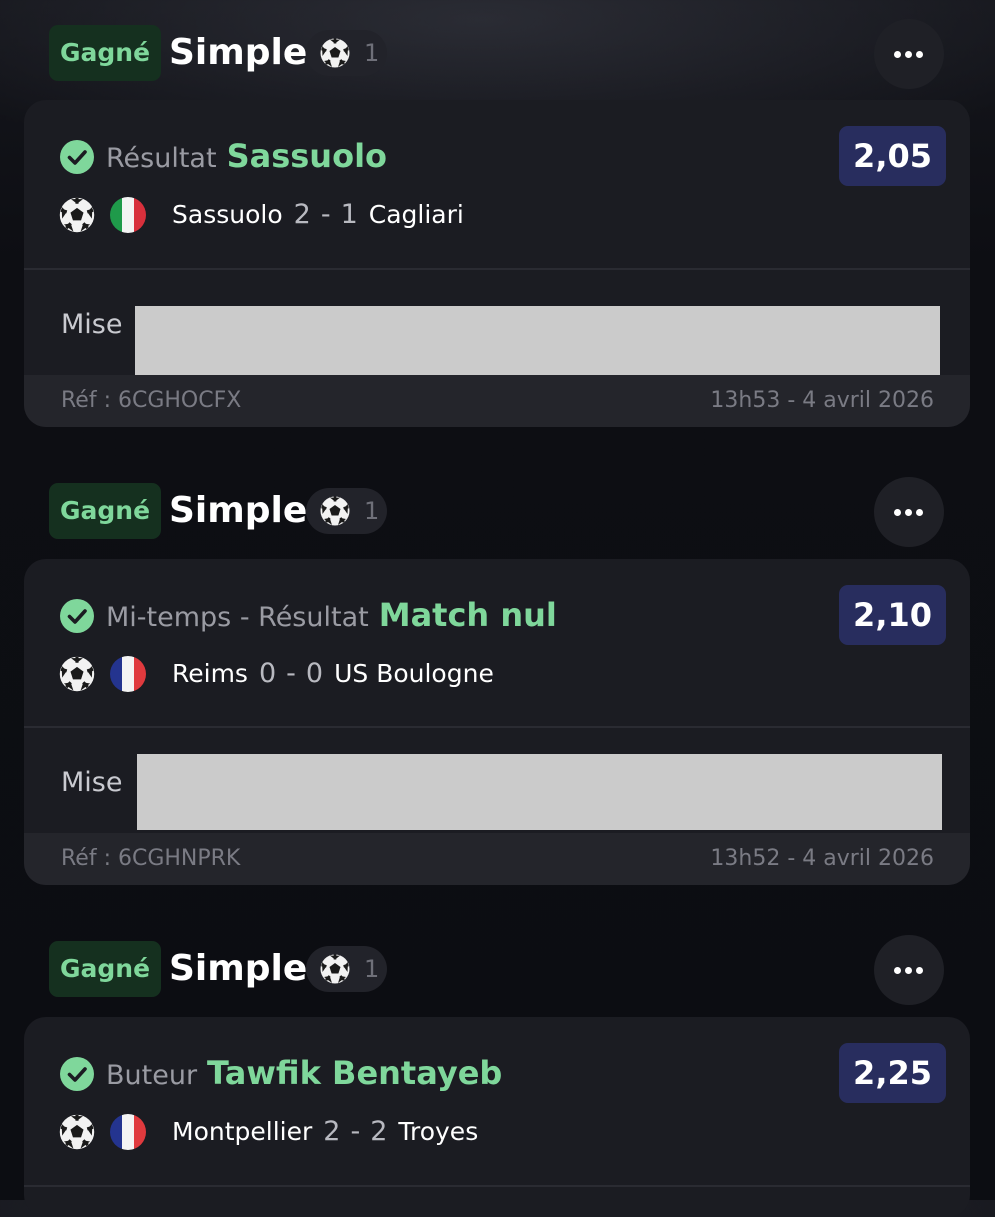  I want to click on away-score: 2, so click(379, 1131).